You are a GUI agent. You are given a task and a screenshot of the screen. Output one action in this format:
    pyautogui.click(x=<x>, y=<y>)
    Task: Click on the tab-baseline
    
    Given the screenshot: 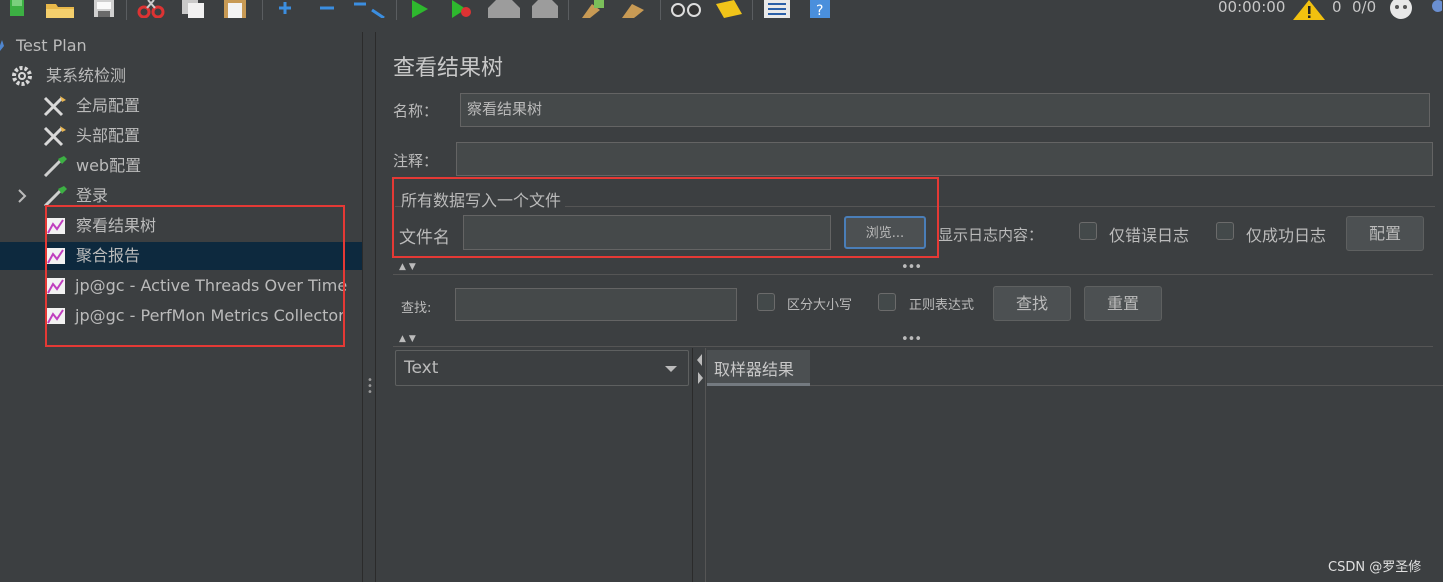 What is the action you would take?
    pyautogui.click(x=1126, y=385)
    